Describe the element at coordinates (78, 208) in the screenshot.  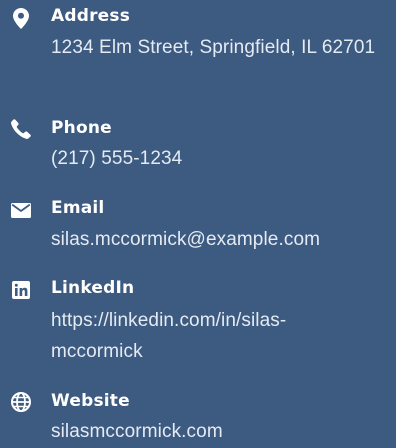
I see `email-label: Email` at that location.